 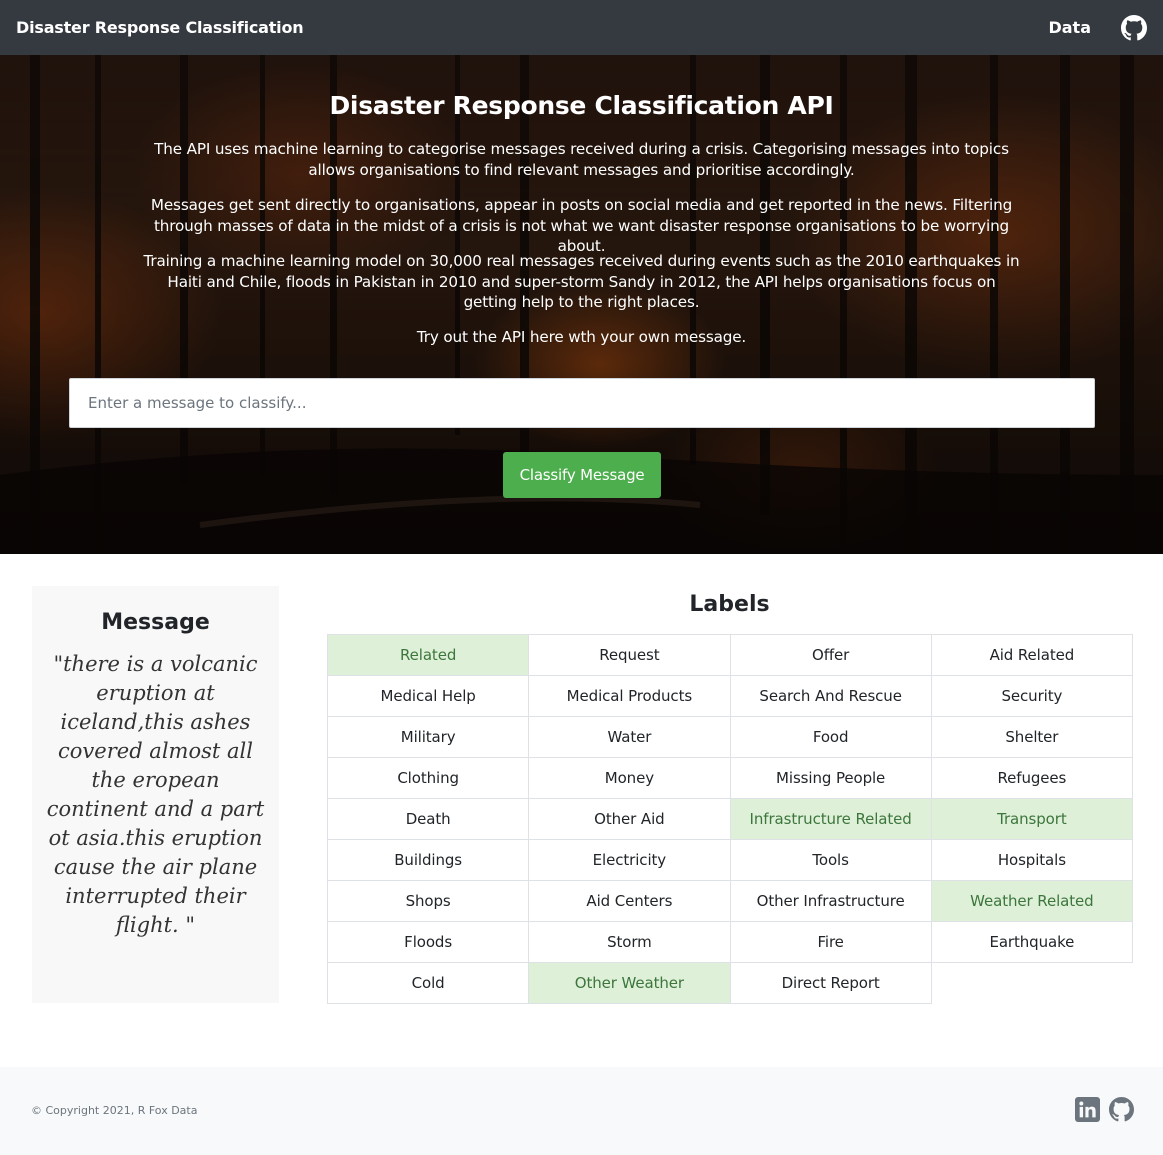 I want to click on label-cell: Death, so click(x=428, y=819).